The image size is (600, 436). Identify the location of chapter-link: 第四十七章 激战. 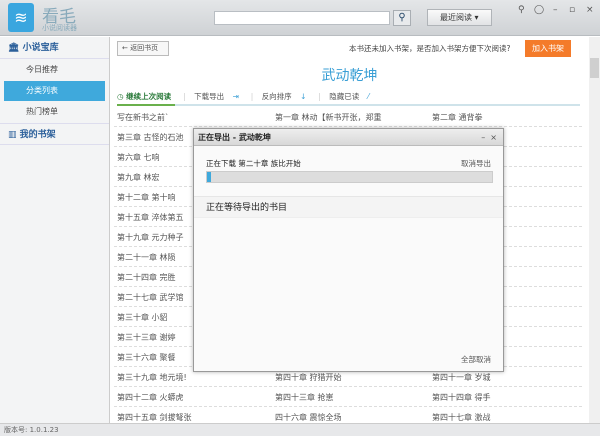
(461, 417).